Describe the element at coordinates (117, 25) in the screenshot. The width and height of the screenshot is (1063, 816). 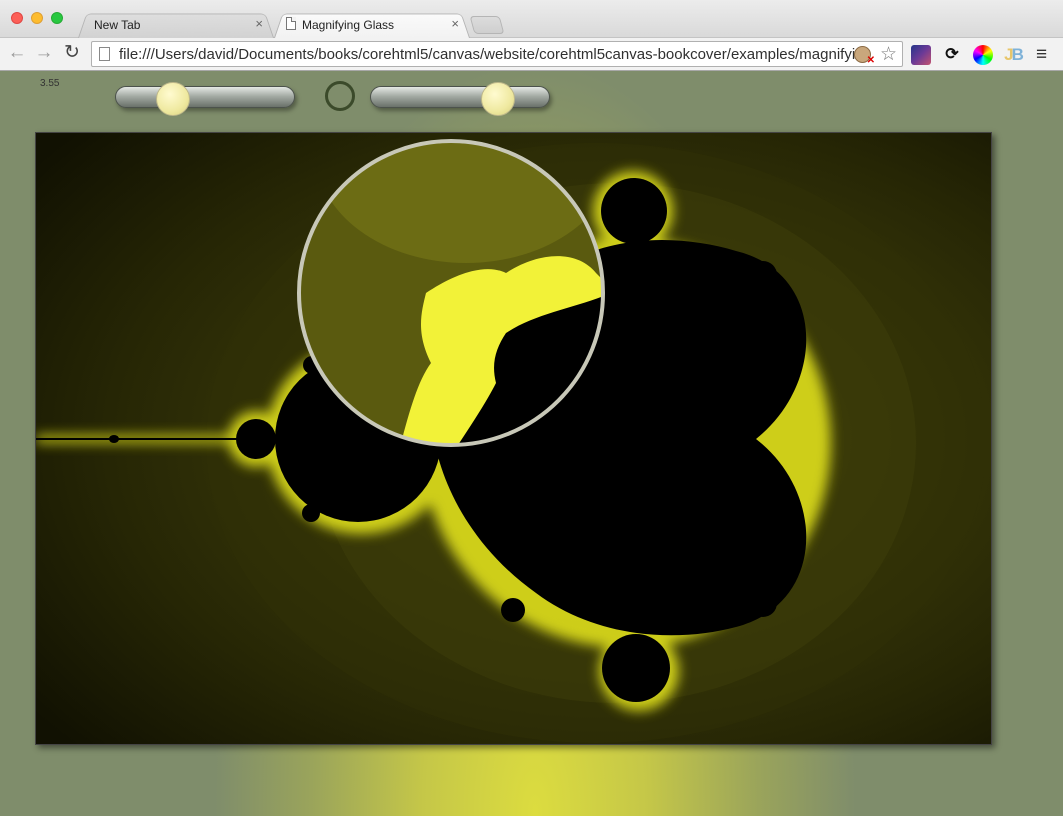
I see `tab-label: New Tab` at that location.